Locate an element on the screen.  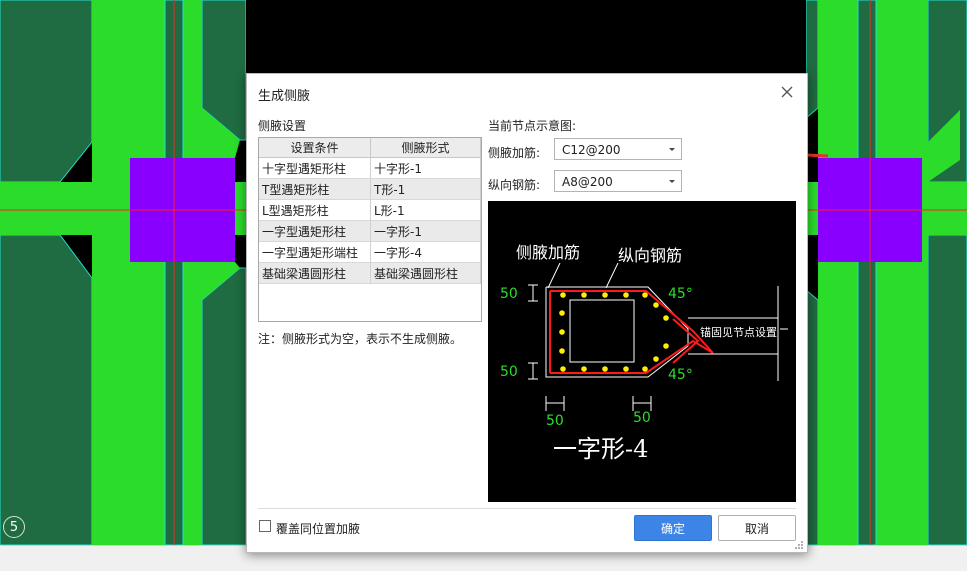
anchor-note: 锚固见节点设置 is located at coordinates (738, 332).